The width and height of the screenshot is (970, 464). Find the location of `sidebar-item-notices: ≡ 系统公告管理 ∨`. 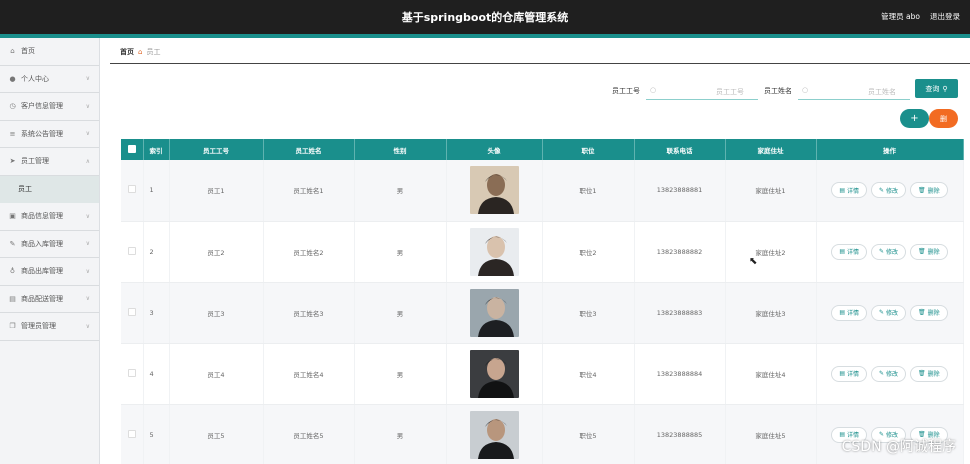

sidebar-item-notices: ≡ 系统公告管理 ∨ is located at coordinates (49, 134).